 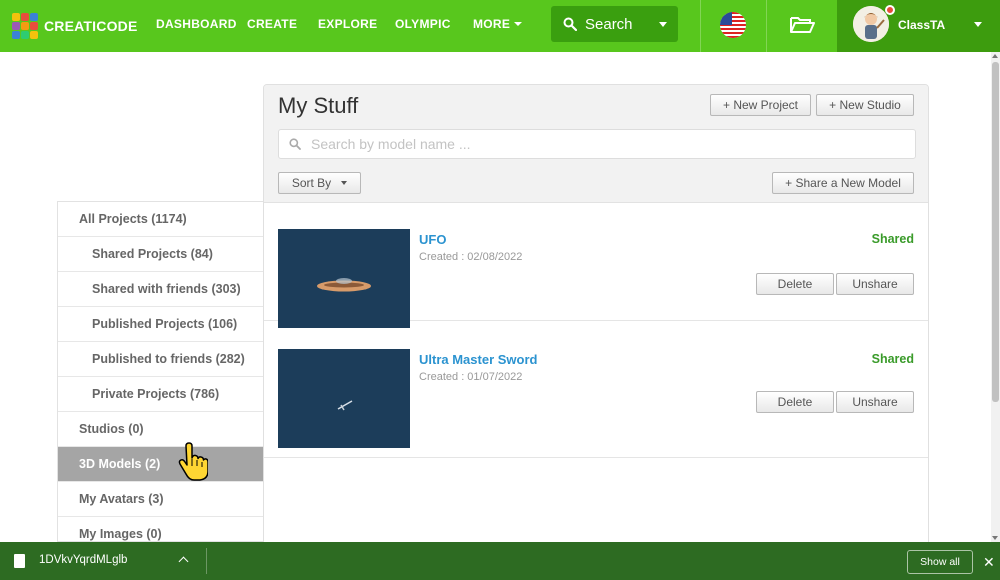 I want to click on sidebar-item-3d-models: 3D Models (2), so click(x=161, y=464).